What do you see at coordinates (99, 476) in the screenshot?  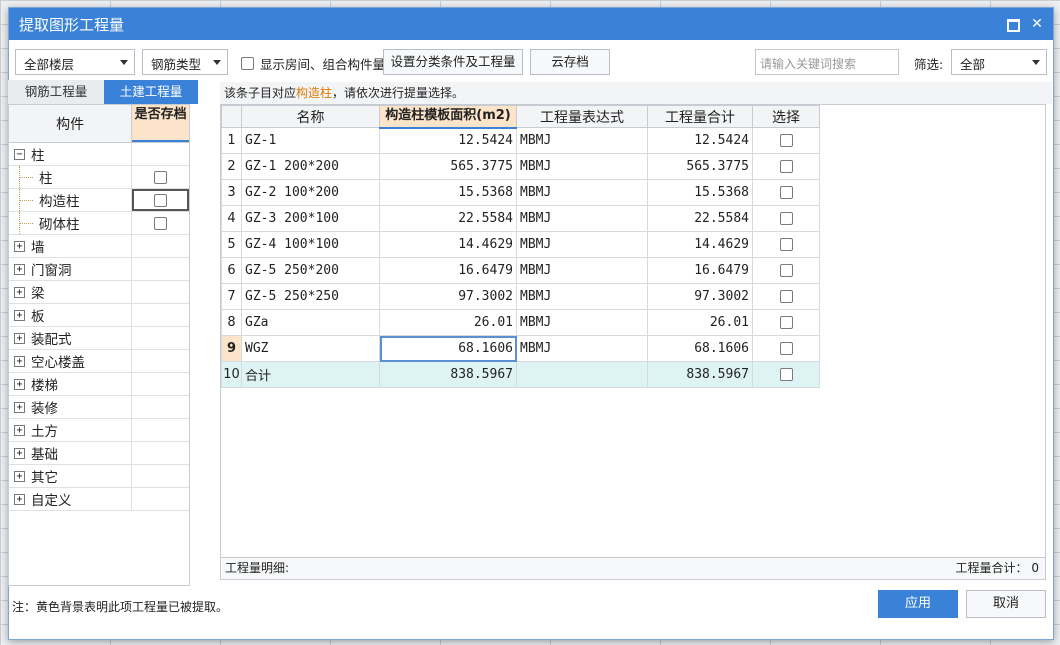 I see `tree-item: + 其它` at bounding box center [99, 476].